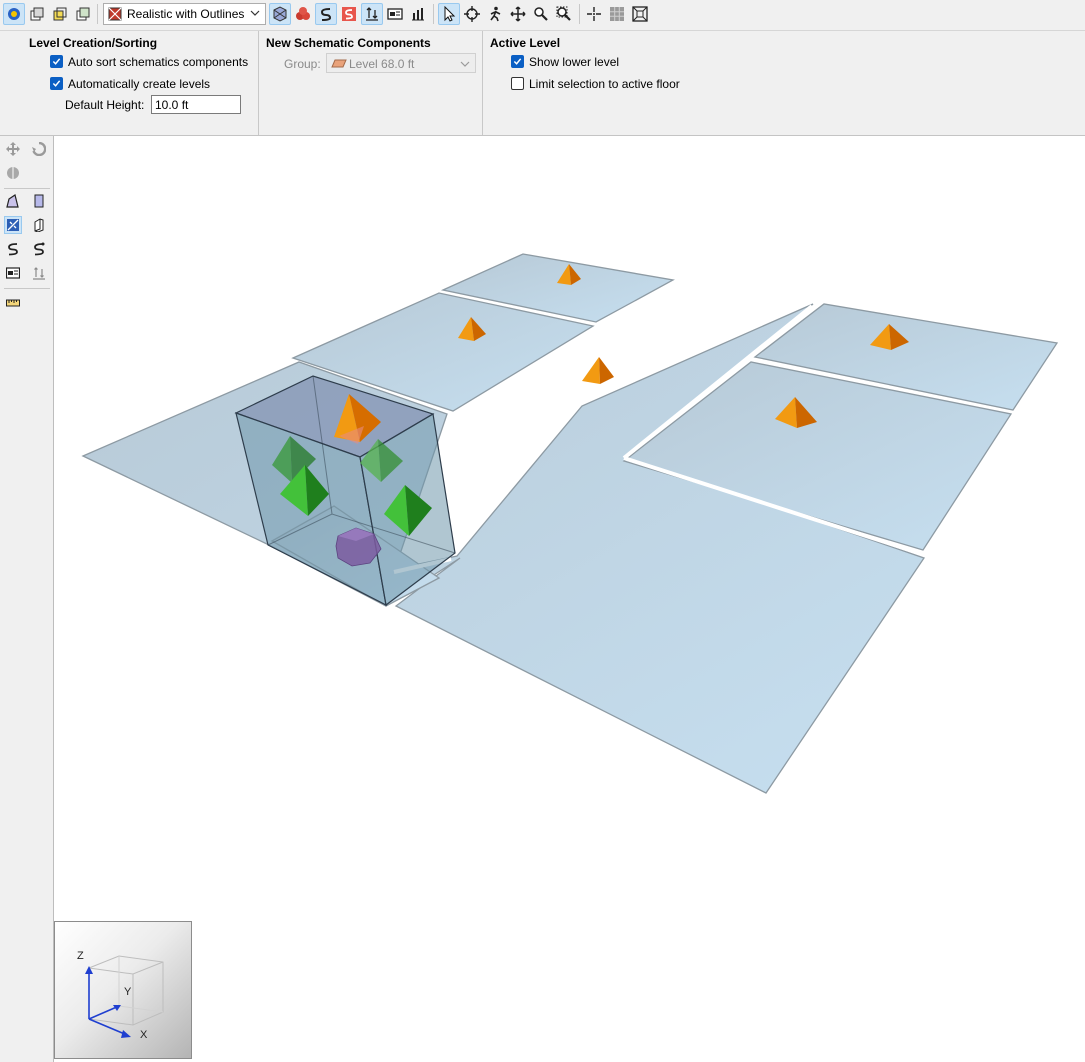  I want to click on auto-sort-label: Auto sort schematics components, so click(158, 62).